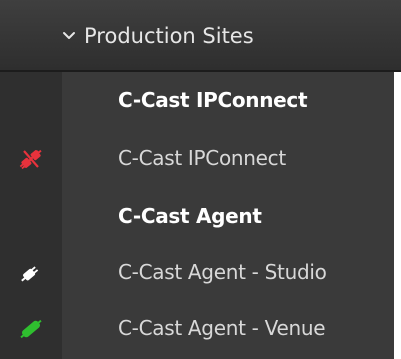 This screenshot has width=401, height=359. I want to click on site-label: C-Cast Agent - Studio, so click(222, 272).